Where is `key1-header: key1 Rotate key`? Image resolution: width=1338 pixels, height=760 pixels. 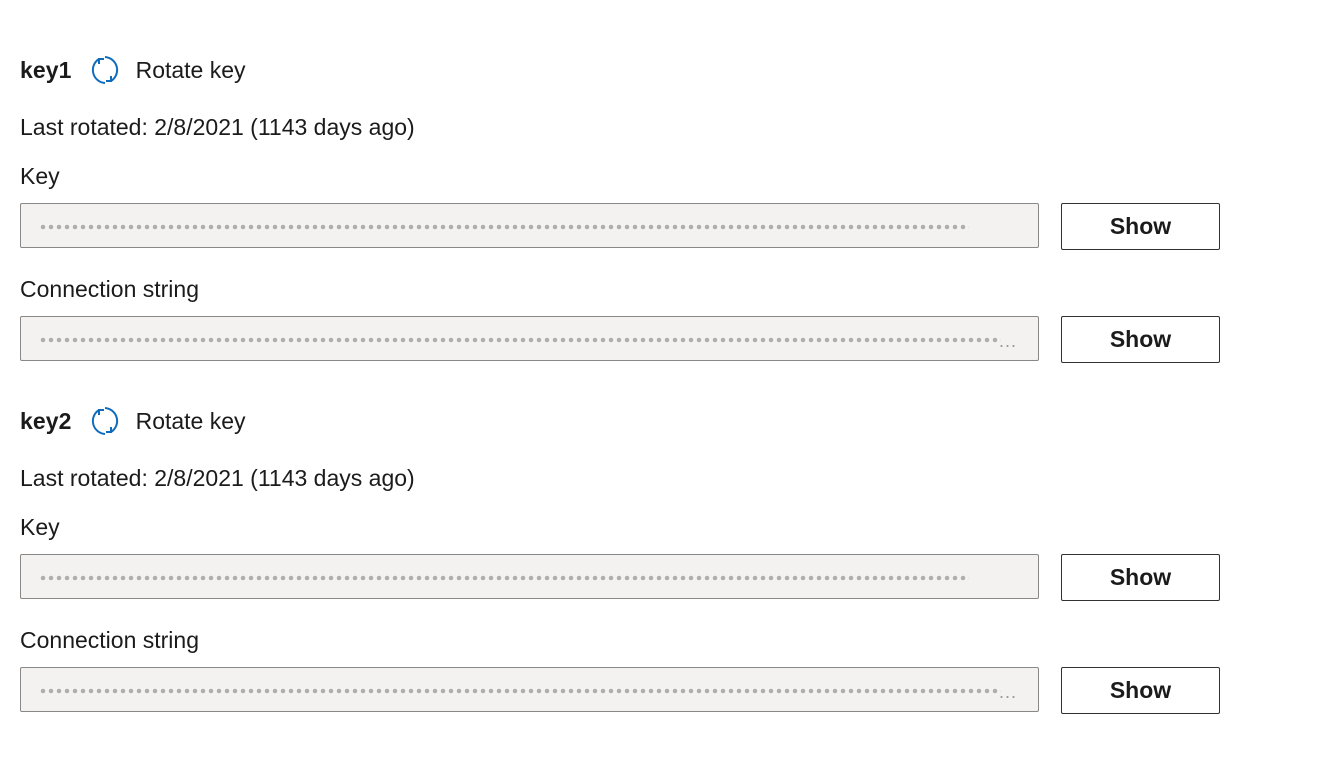
key1-header: key1 Rotate key is located at coordinates (133, 70).